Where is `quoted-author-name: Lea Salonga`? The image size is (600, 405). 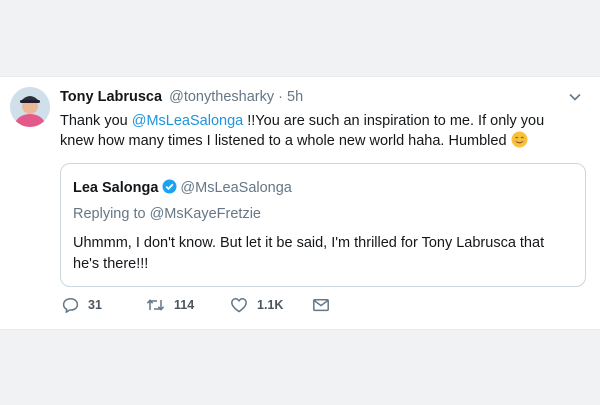
quoted-author-name: Lea Salonga is located at coordinates (115, 188).